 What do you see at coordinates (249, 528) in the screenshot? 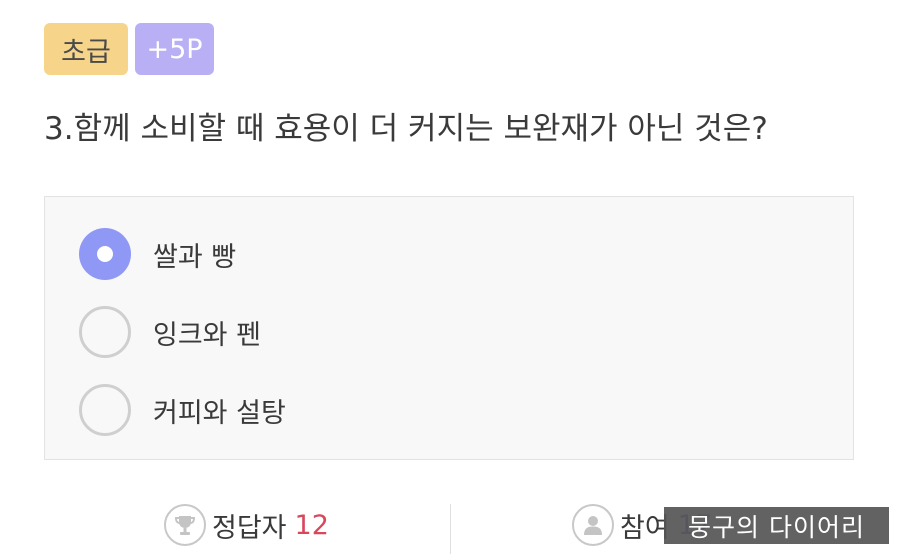
I see `correct-answers-label: 정답자` at bounding box center [249, 528].